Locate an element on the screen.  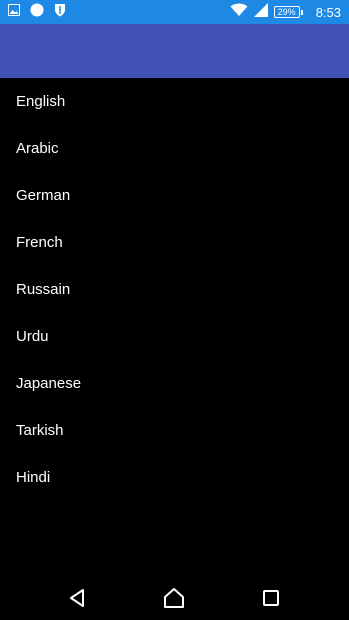
battery-percent: 29% is located at coordinates (286, 12).